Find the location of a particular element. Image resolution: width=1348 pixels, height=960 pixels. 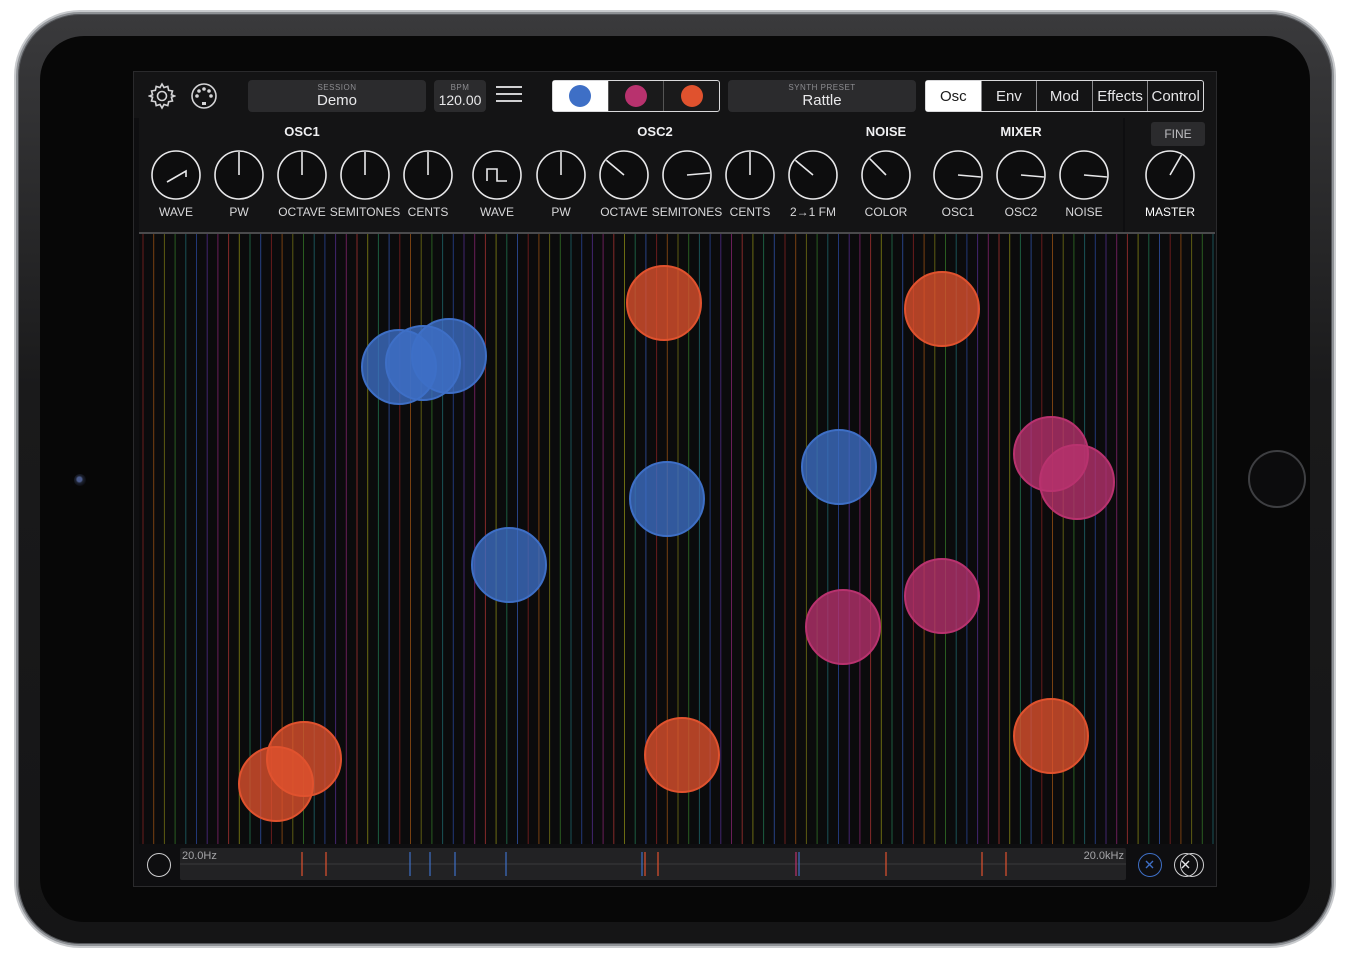

master-panel: FINE MASTER is located at coordinates (1170, 175).